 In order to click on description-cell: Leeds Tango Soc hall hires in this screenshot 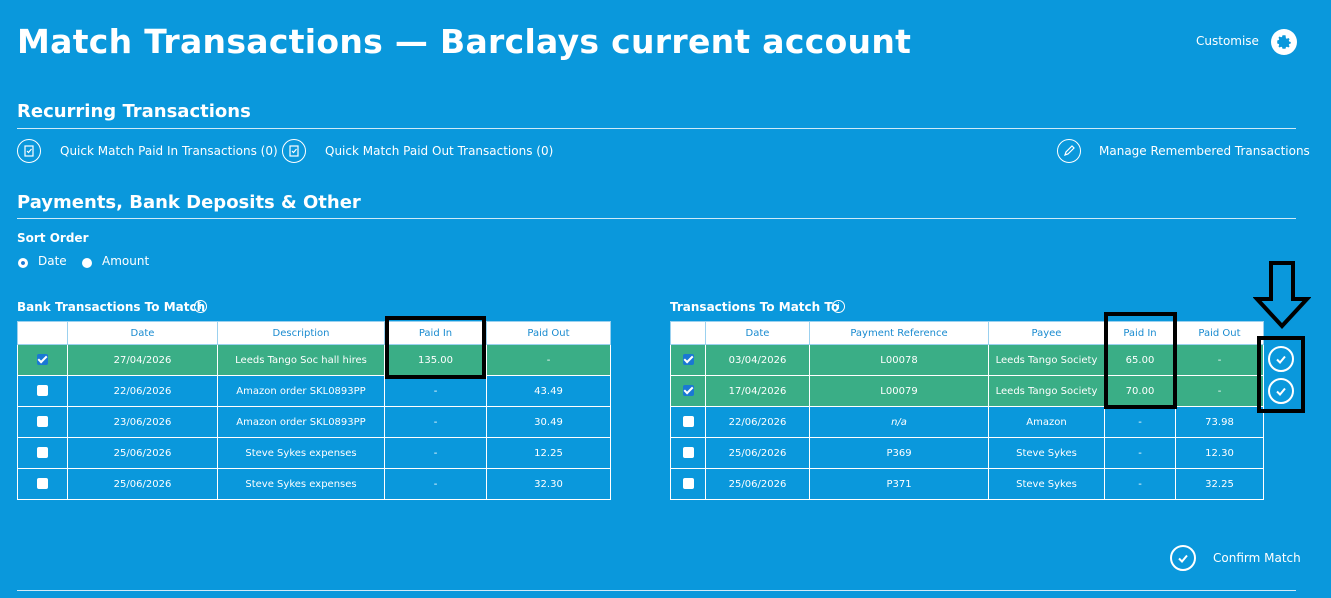, I will do `click(301, 360)`.